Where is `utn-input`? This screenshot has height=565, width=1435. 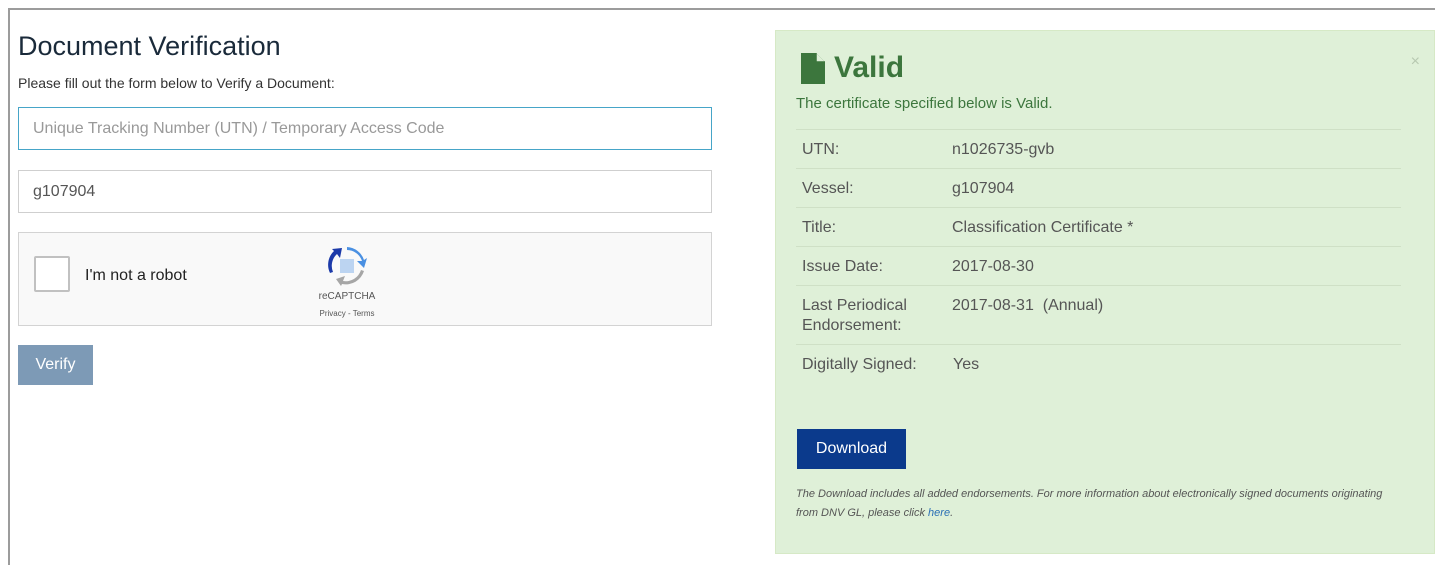
utn-input is located at coordinates (365, 128).